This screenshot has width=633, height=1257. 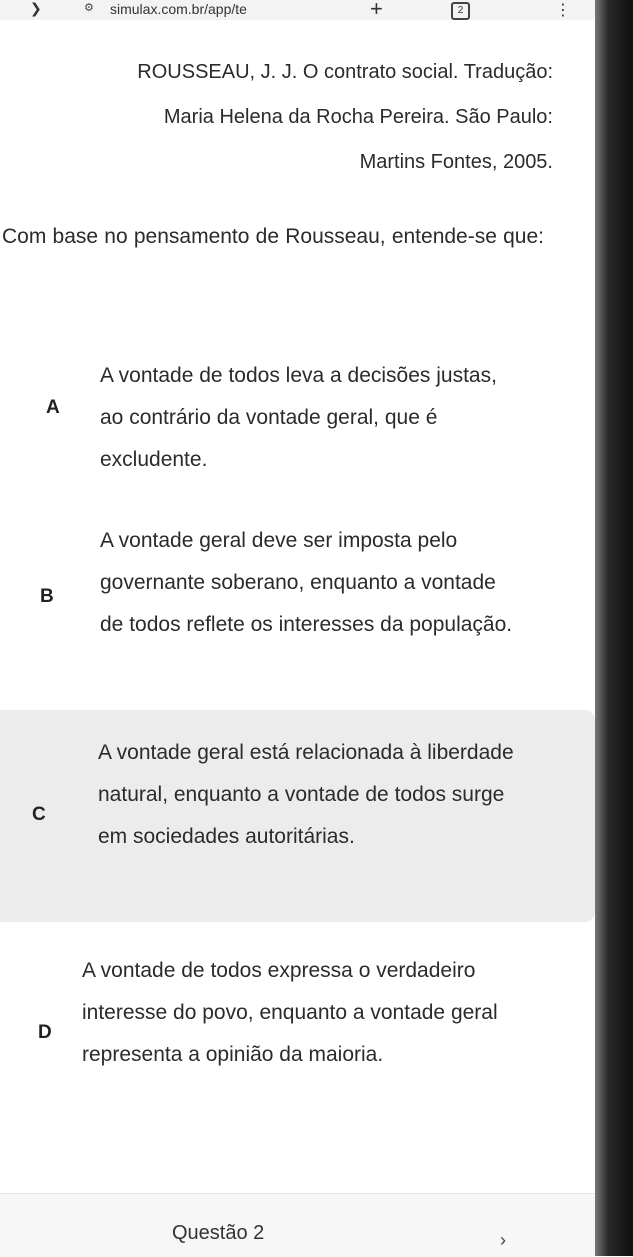 What do you see at coordinates (89, 7) in the screenshot?
I see `site-settings-icon: ⚙` at bounding box center [89, 7].